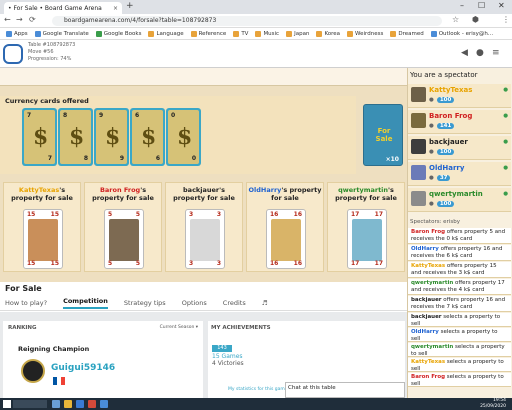  Describe the element at coordinates (13, 54) in the screenshot. I see `bga-logo-icon` at that location.